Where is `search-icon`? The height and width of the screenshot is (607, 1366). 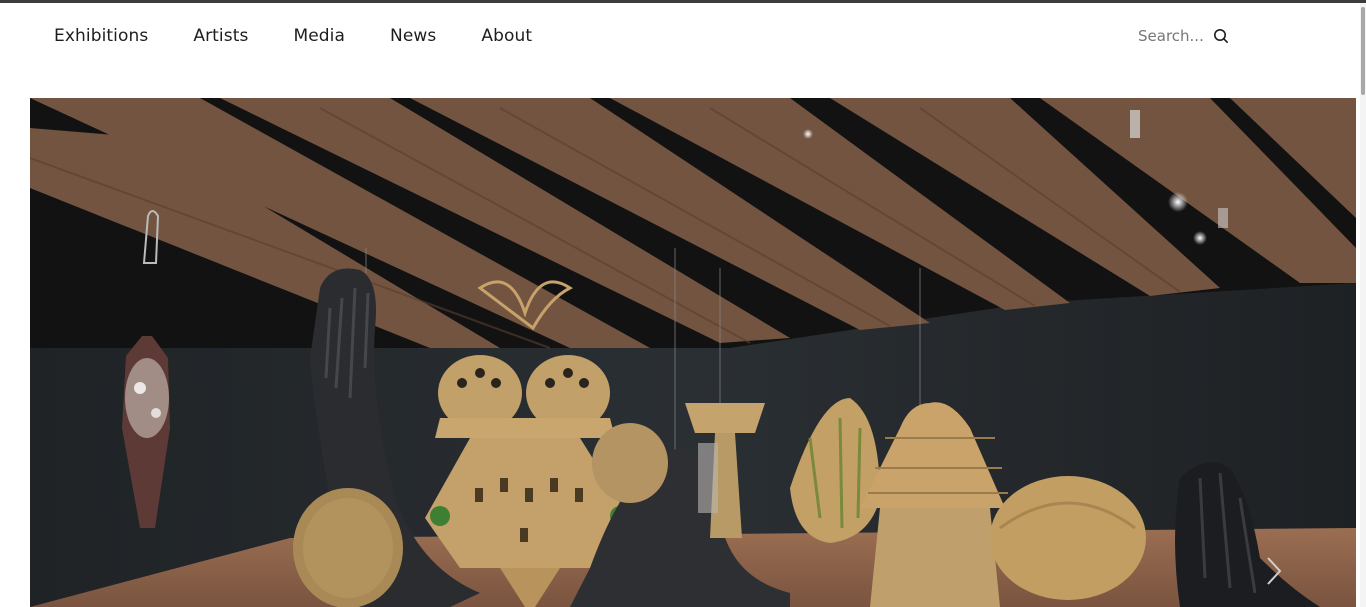
search-icon is located at coordinates (1221, 36).